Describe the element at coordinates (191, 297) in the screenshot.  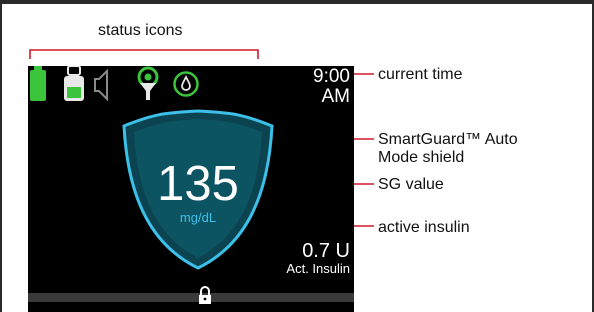
I see `bottom-status-bar` at that location.